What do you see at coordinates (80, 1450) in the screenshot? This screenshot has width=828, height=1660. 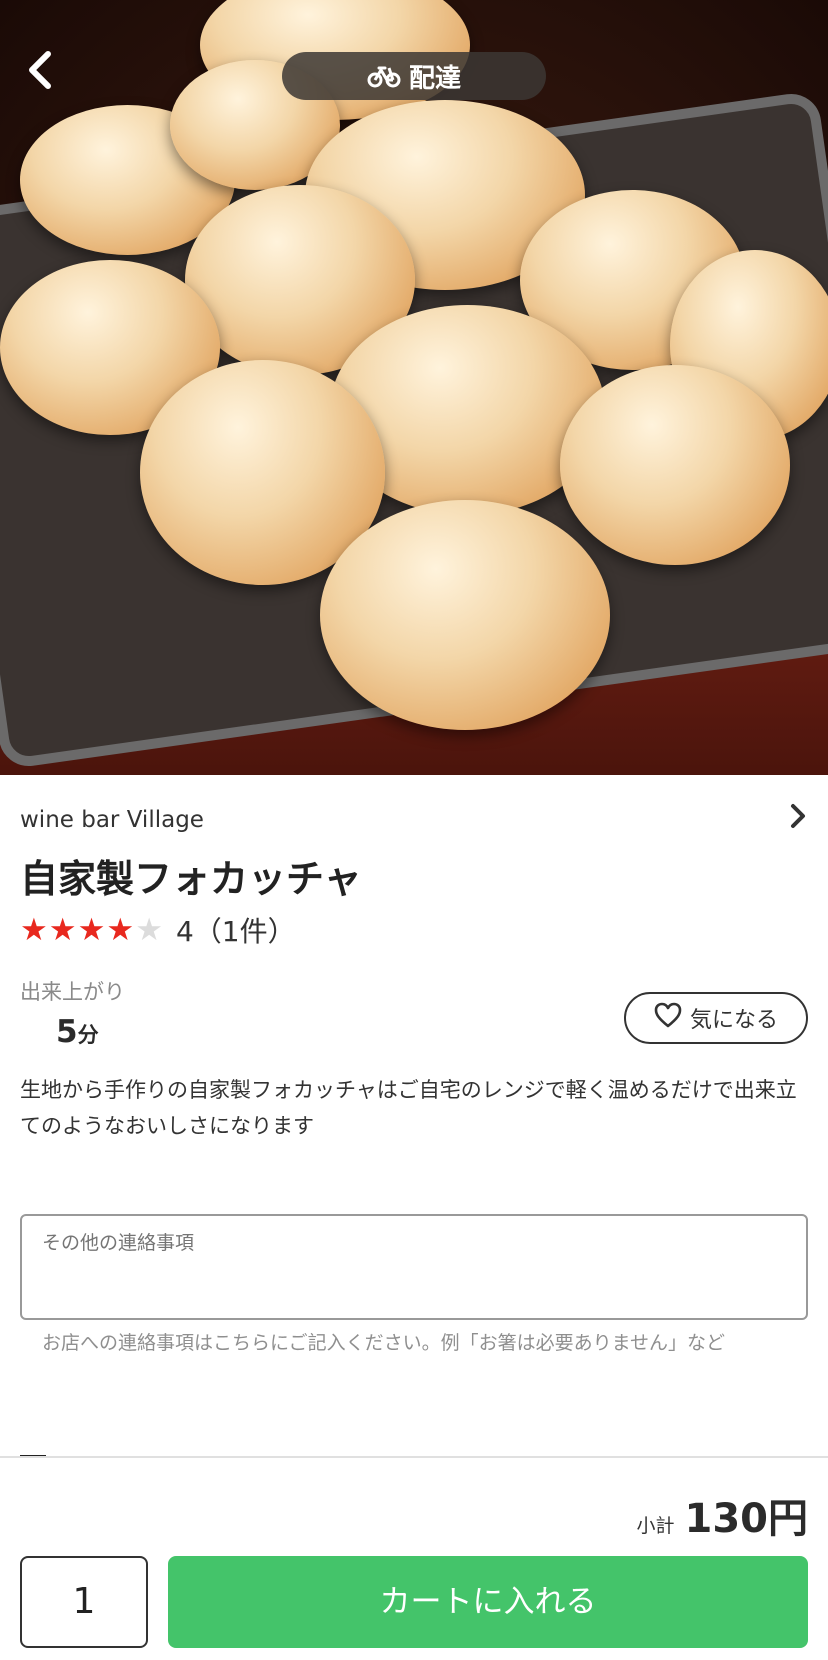 I see `scroll-peek-section` at bounding box center [80, 1450].